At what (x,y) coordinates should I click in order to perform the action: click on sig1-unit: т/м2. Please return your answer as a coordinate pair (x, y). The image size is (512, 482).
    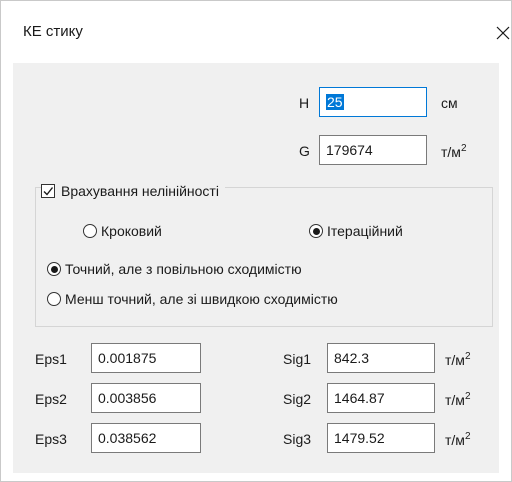
    Looking at the image, I should click on (458, 359).